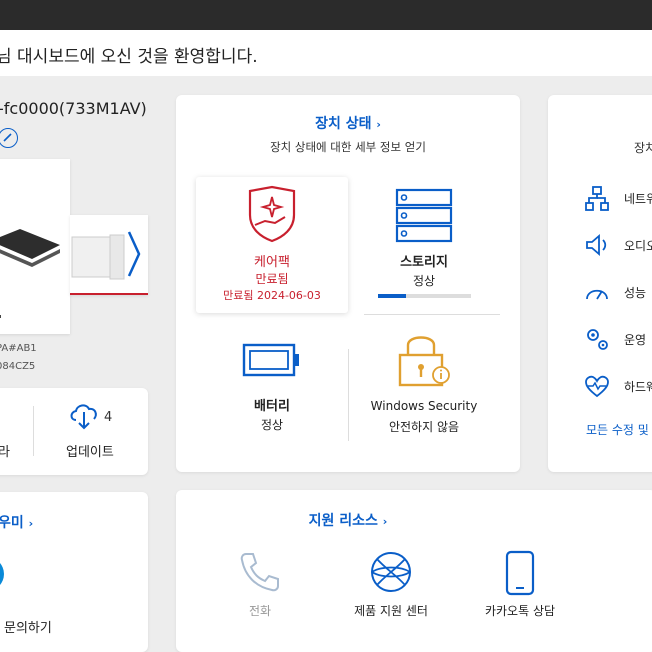 The height and width of the screenshot is (652, 652). What do you see at coordinates (84, 415) in the screenshot?
I see `cloud-download-icon` at bounding box center [84, 415].